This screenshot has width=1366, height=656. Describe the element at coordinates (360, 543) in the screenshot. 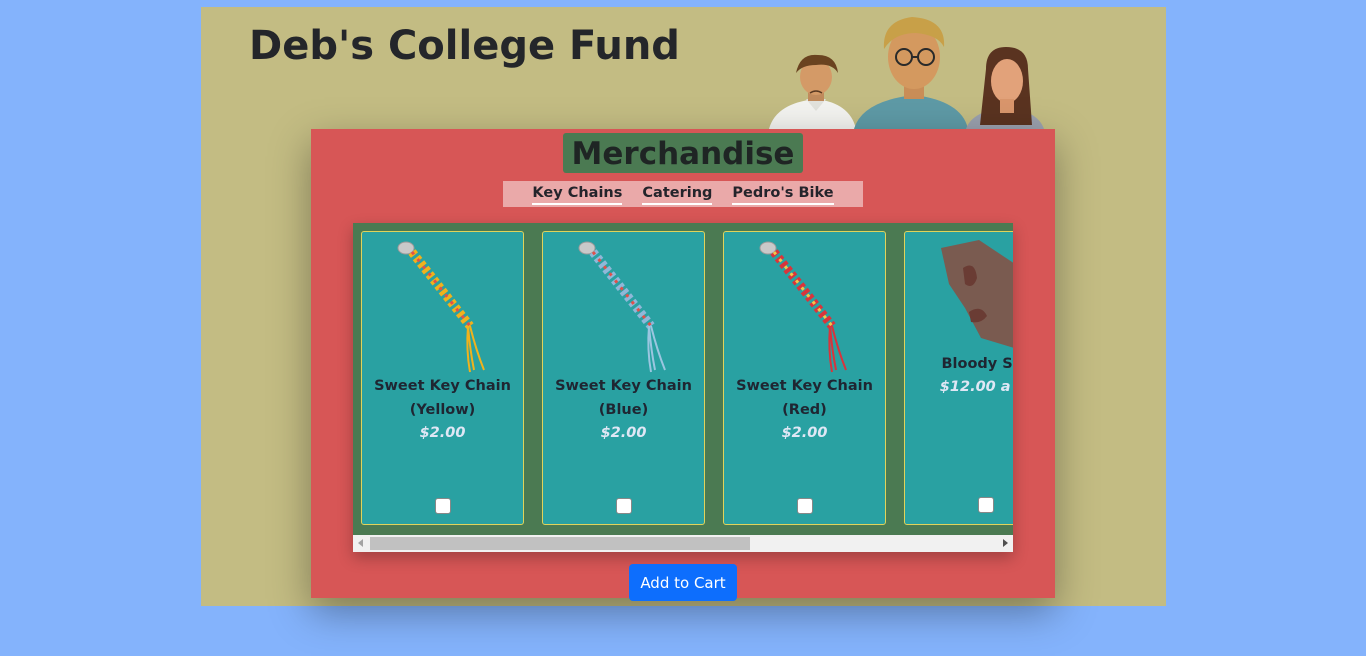

I see `scroll-left-arrow-icon` at that location.